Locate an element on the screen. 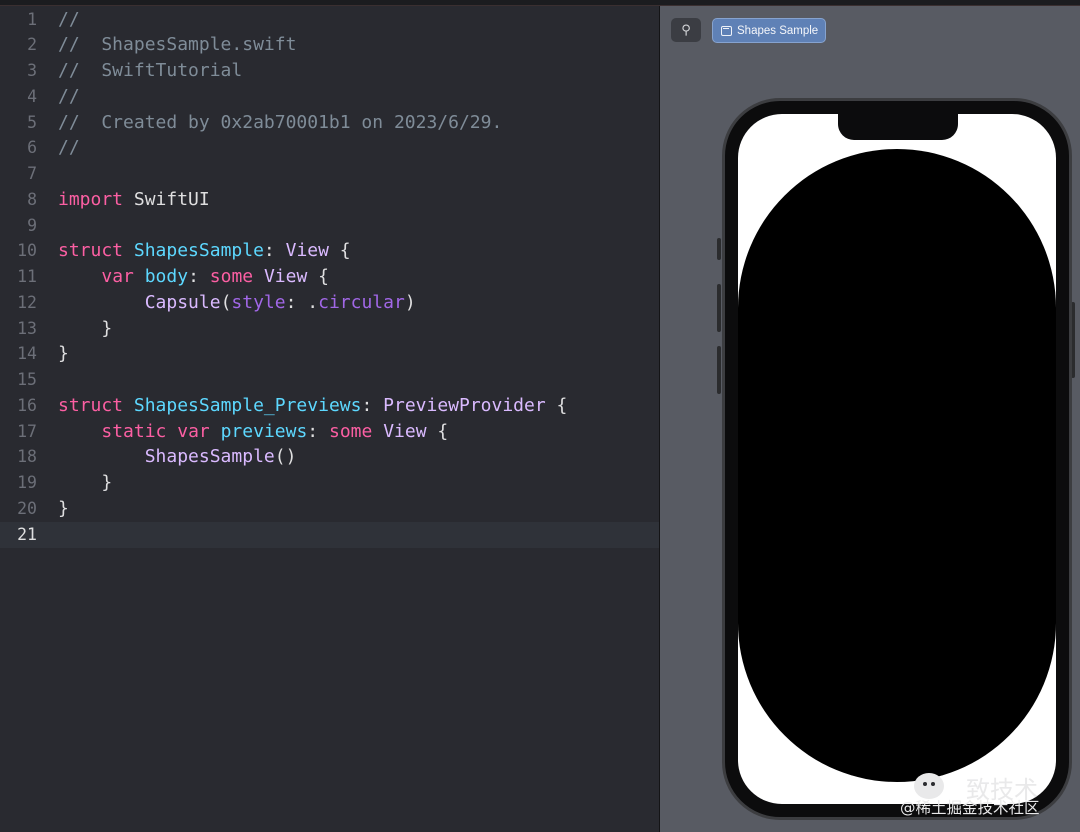  code-text: // ShapesSample.swift is located at coordinates (177, 45).